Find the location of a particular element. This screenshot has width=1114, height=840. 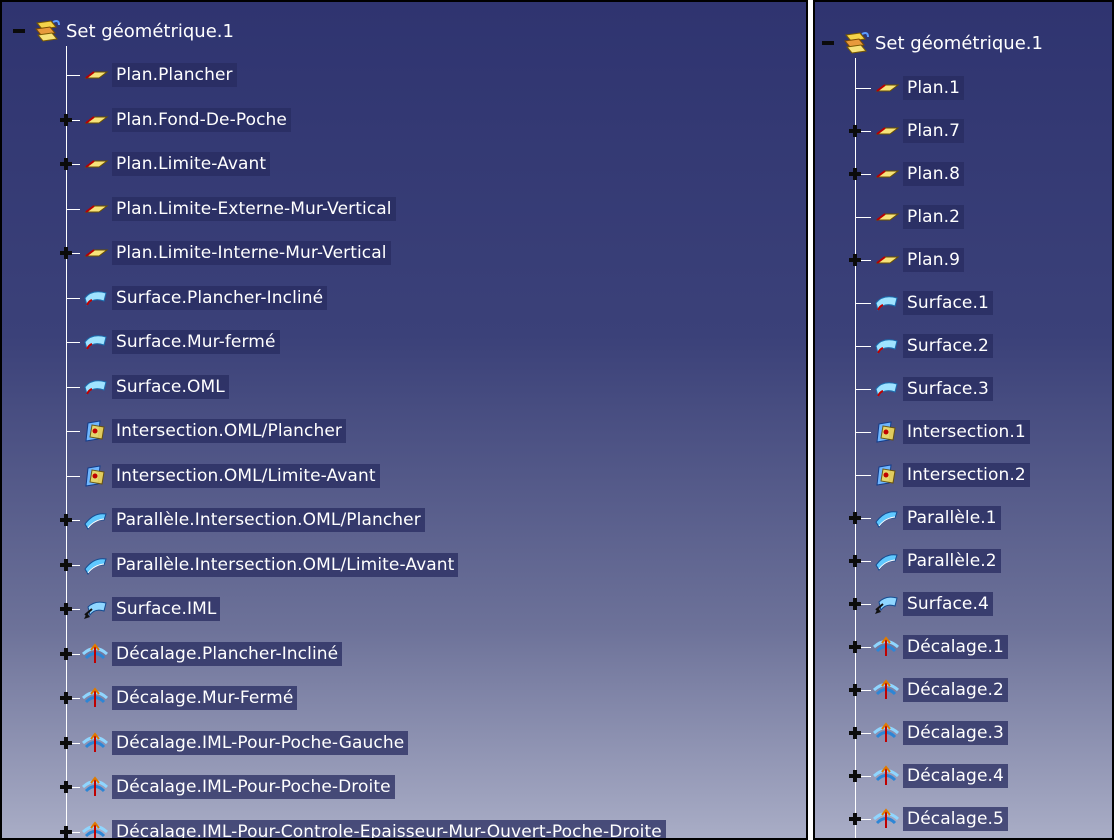

tree-item: Plan.2 is located at coordinates (917, 217).